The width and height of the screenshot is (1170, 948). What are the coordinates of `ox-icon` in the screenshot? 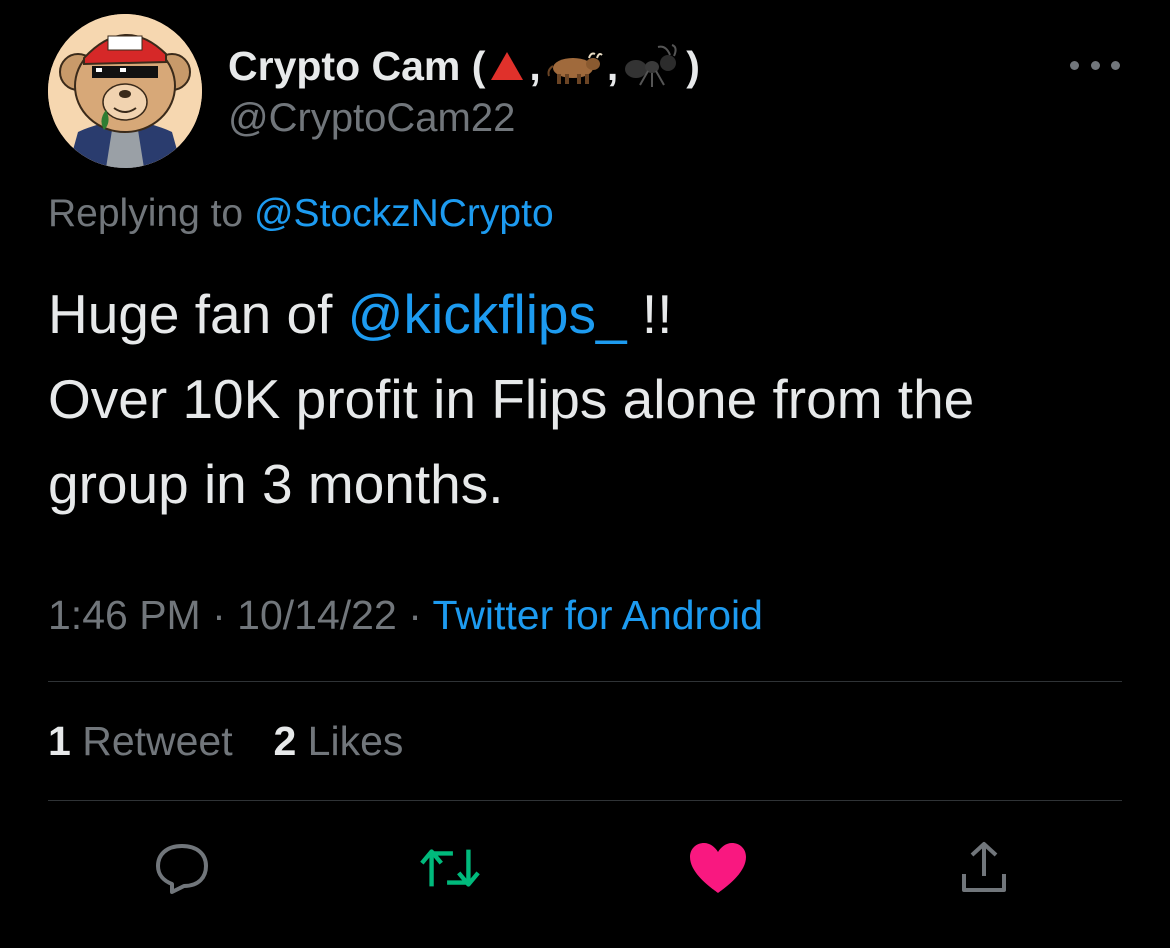 It's located at (574, 66).